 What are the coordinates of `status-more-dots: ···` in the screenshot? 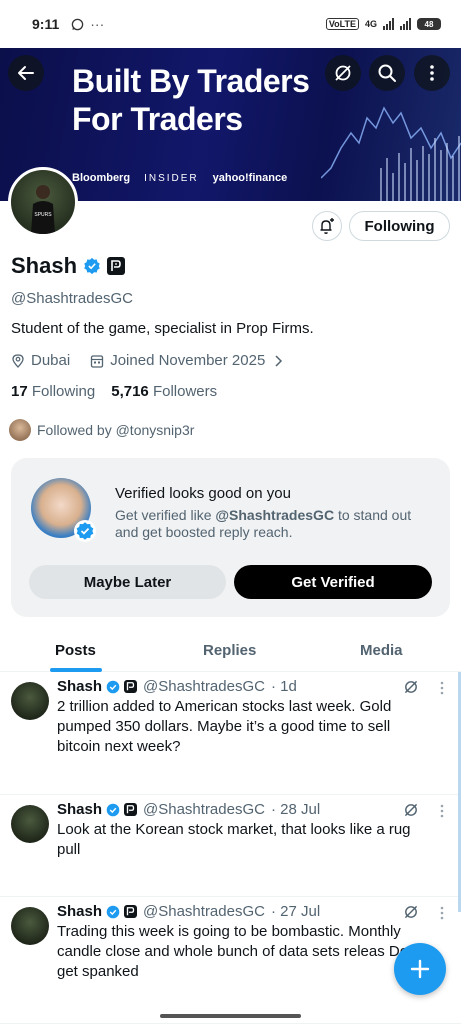 It's located at (97, 24).